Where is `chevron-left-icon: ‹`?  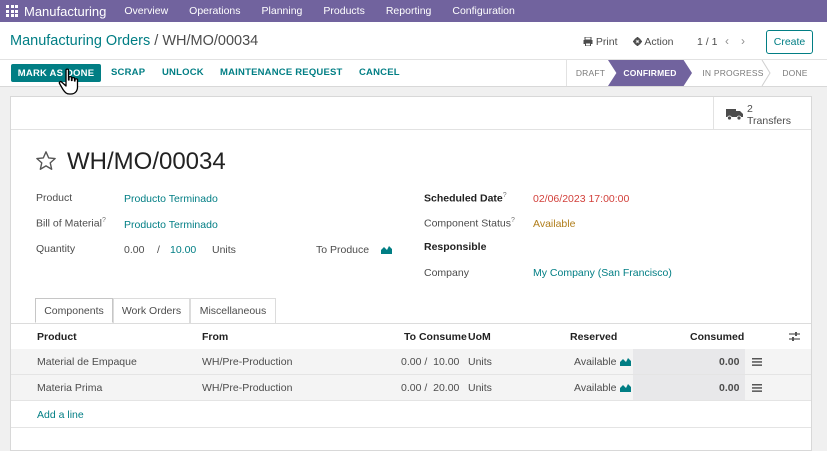 chevron-left-icon: ‹ is located at coordinates (727, 41).